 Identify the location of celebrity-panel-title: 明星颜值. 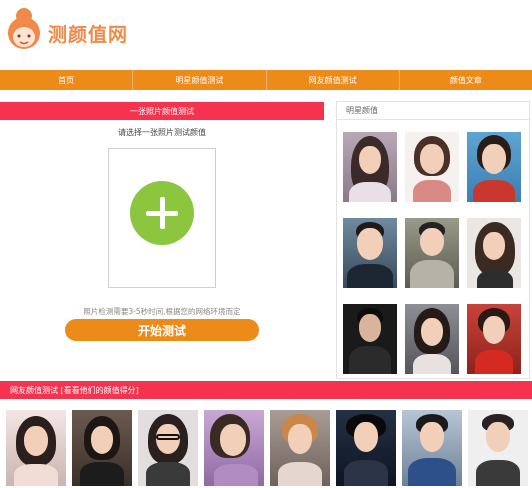
(433, 111).